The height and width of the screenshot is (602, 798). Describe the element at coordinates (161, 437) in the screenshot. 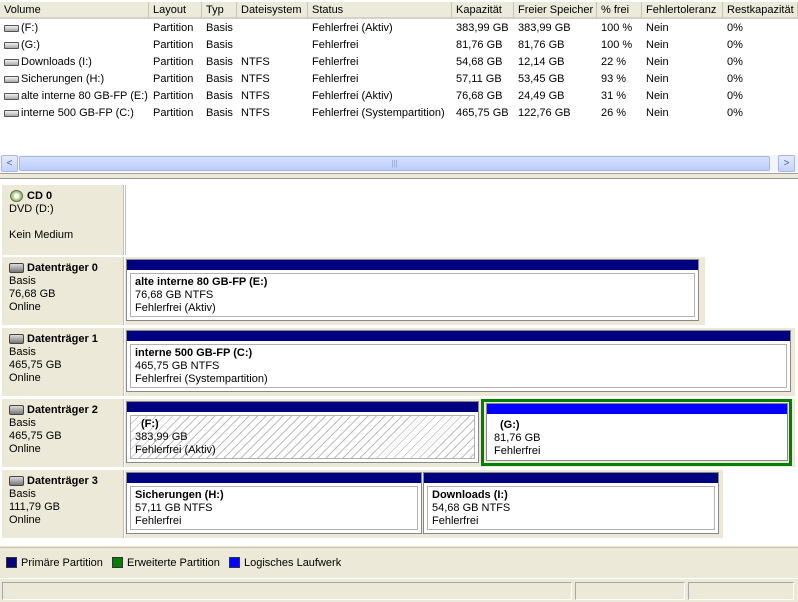

I see `partition-size: 383,99 GB` at that location.